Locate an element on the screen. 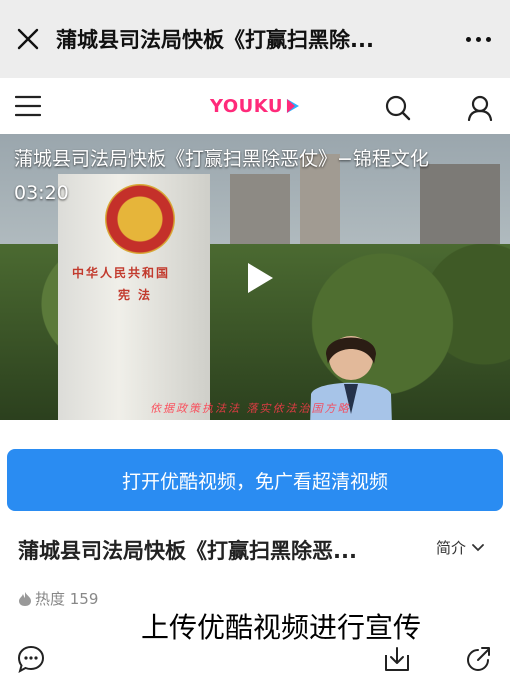 The width and height of the screenshot is (510, 700). chevron-down-icon is located at coordinates (478, 547).